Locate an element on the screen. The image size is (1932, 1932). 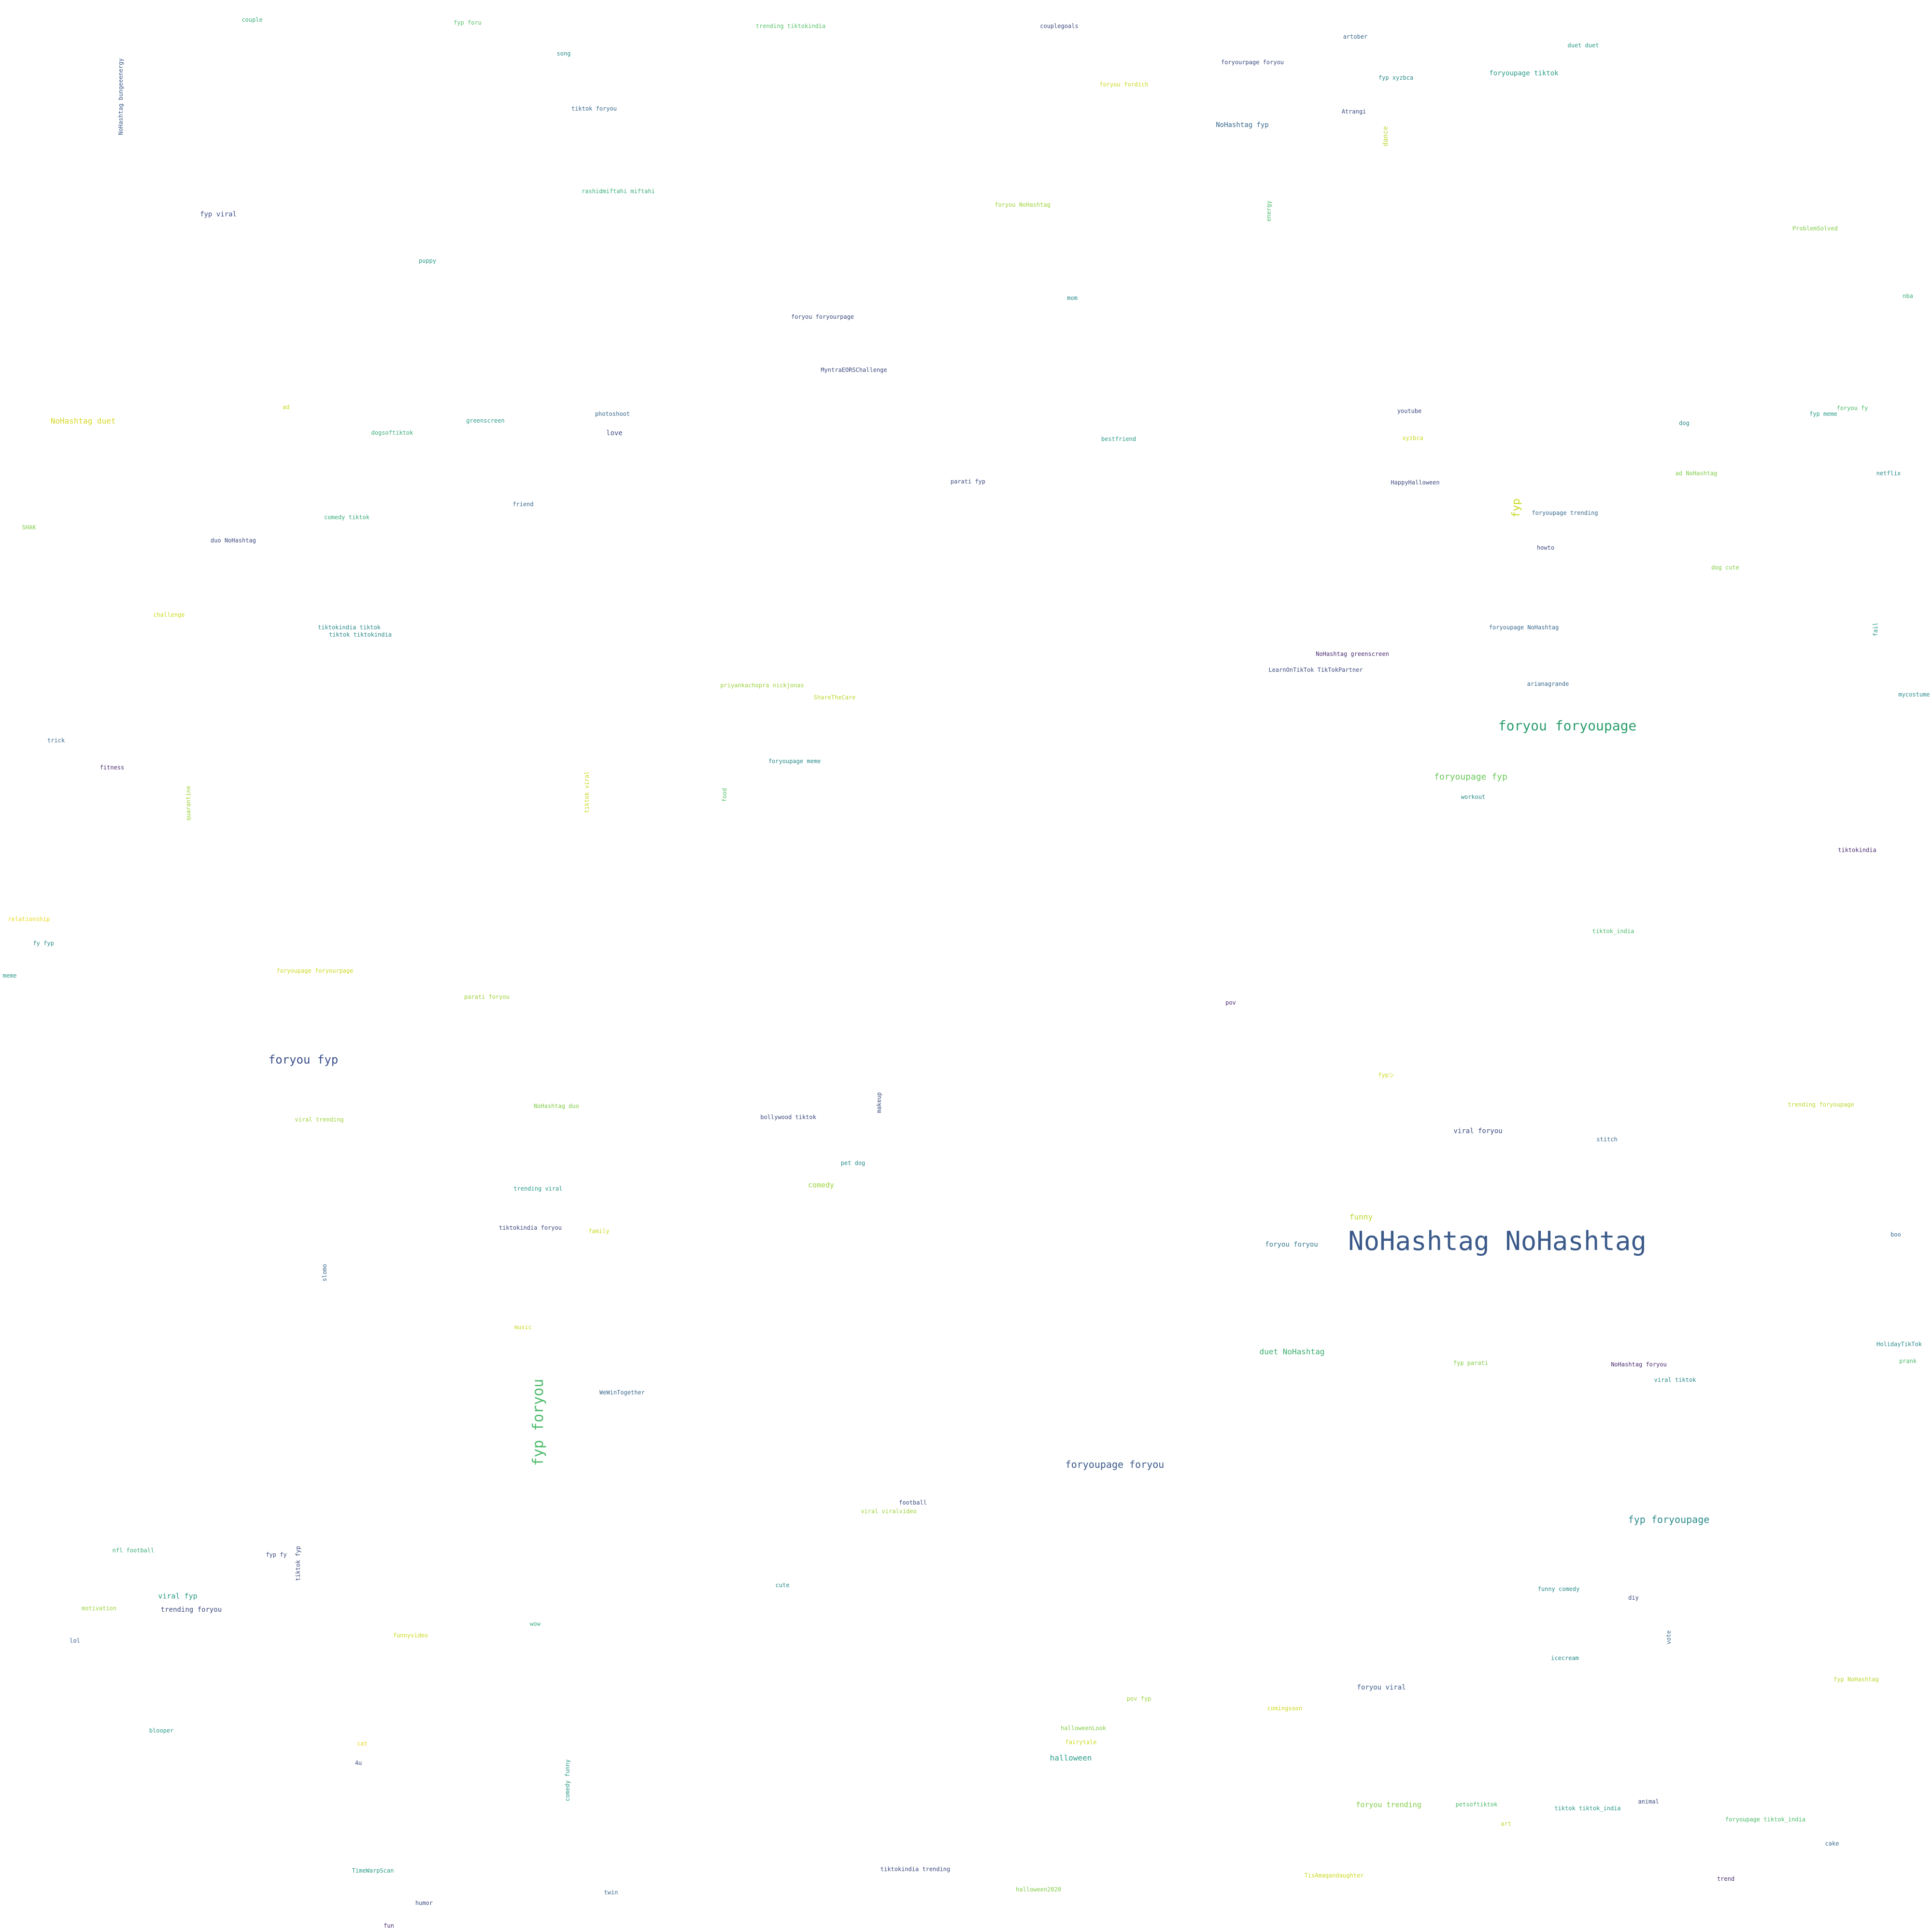
word-nba: nba is located at coordinates (1908, 296).